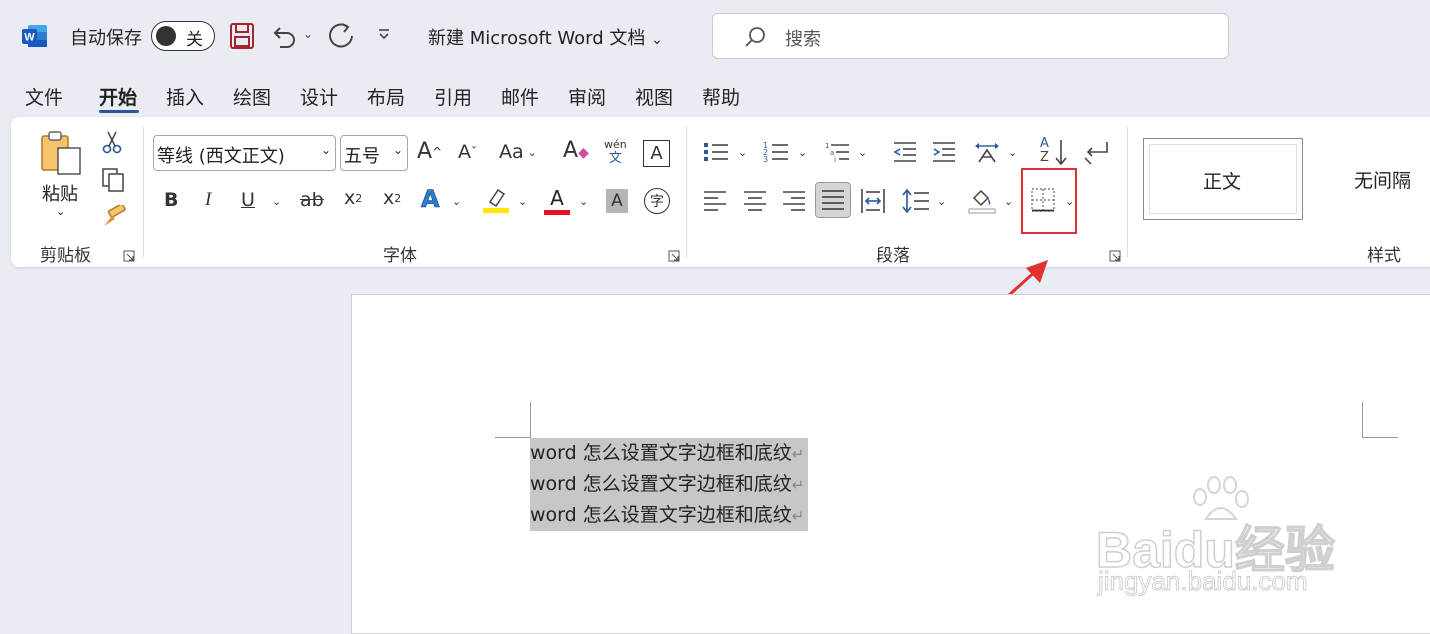  Describe the element at coordinates (308, 34) in the screenshot. I see `undo-dropdown-icon: ⌄` at that location.